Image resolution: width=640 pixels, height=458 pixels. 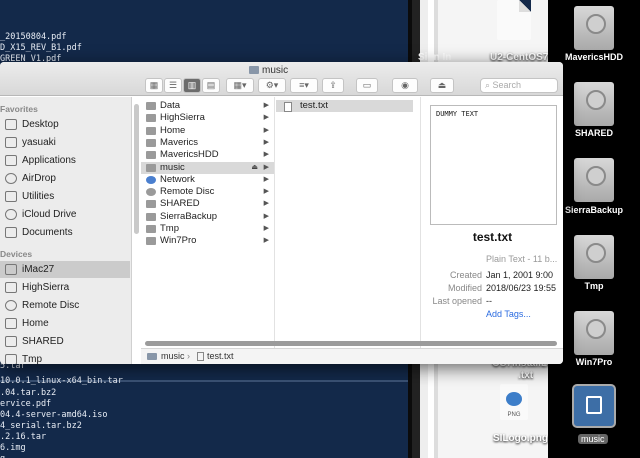 I want to click on list-item: SHARED ▶, so click(x=207, y=204).